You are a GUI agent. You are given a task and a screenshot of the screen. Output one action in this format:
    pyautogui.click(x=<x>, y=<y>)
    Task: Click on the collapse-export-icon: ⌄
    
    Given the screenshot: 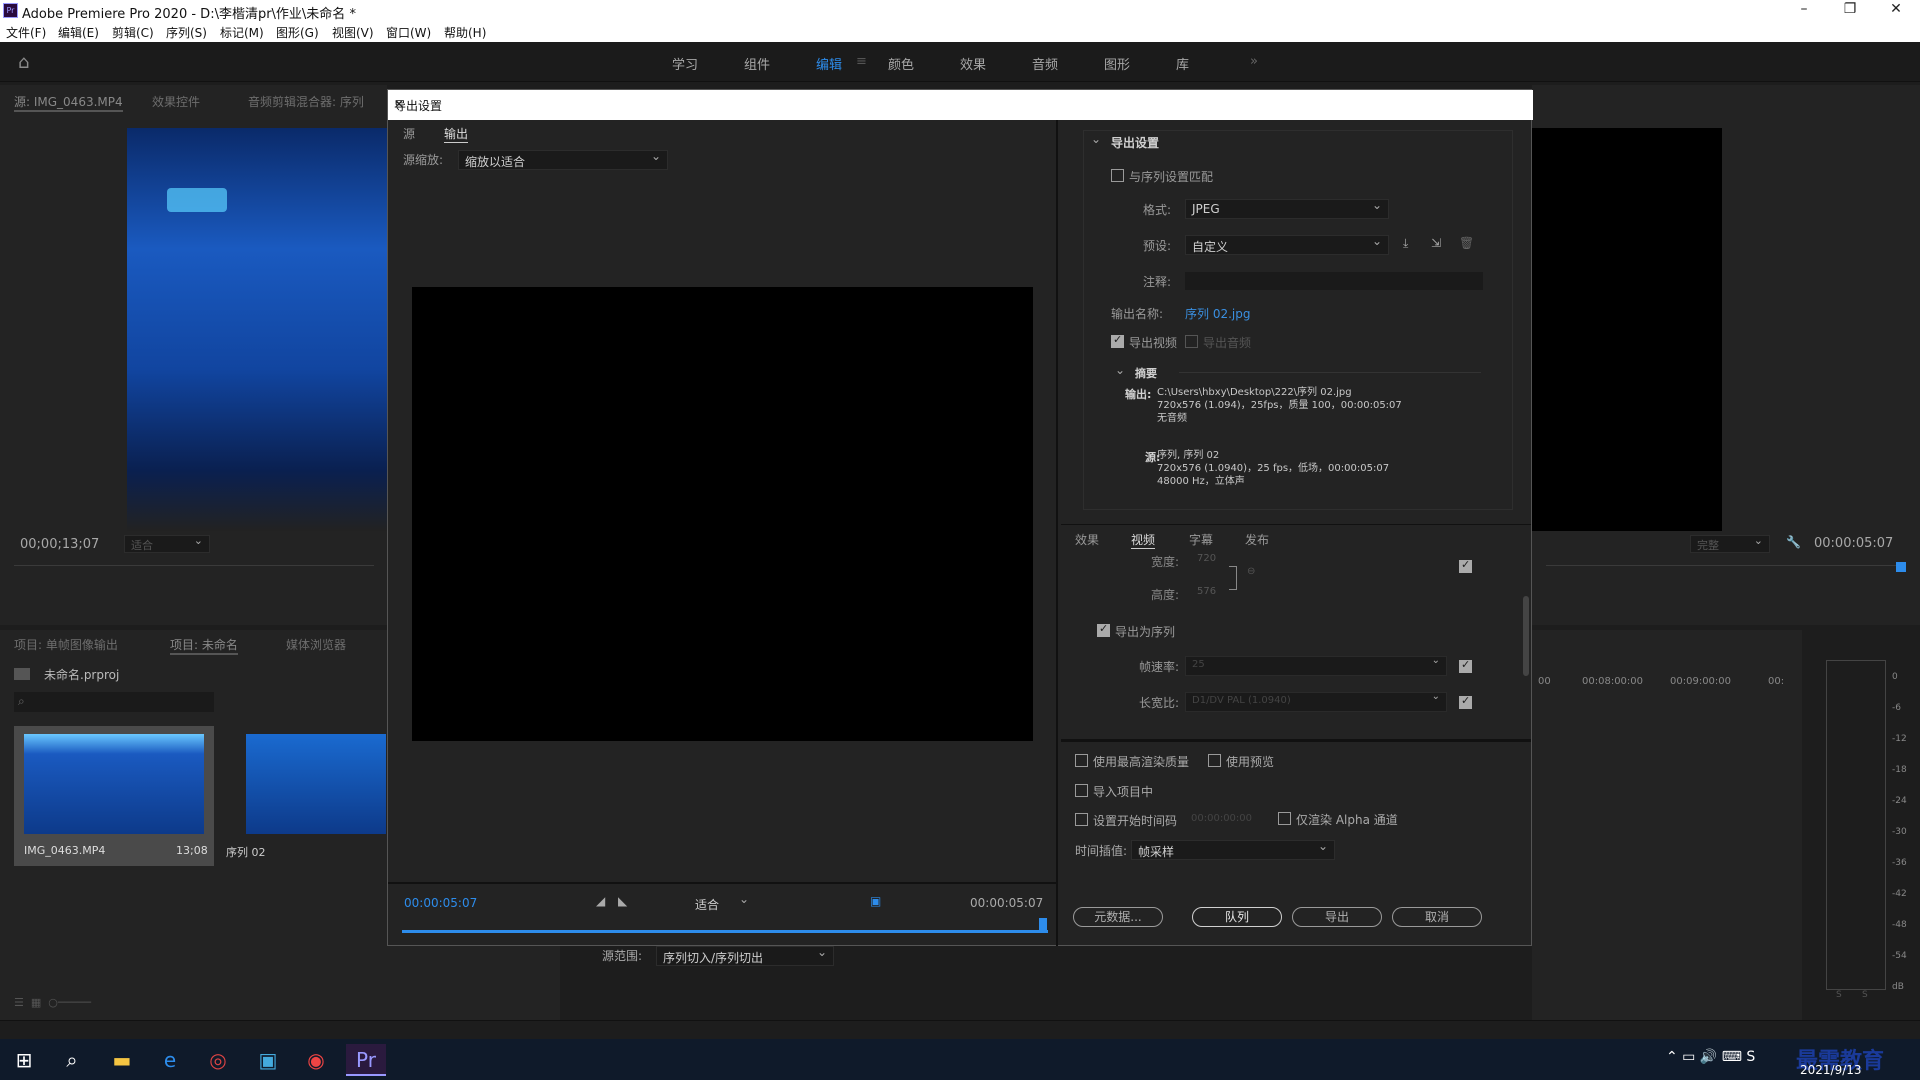 What is the action you would take?
    pyautogui.click(x=1096, y=139)
    